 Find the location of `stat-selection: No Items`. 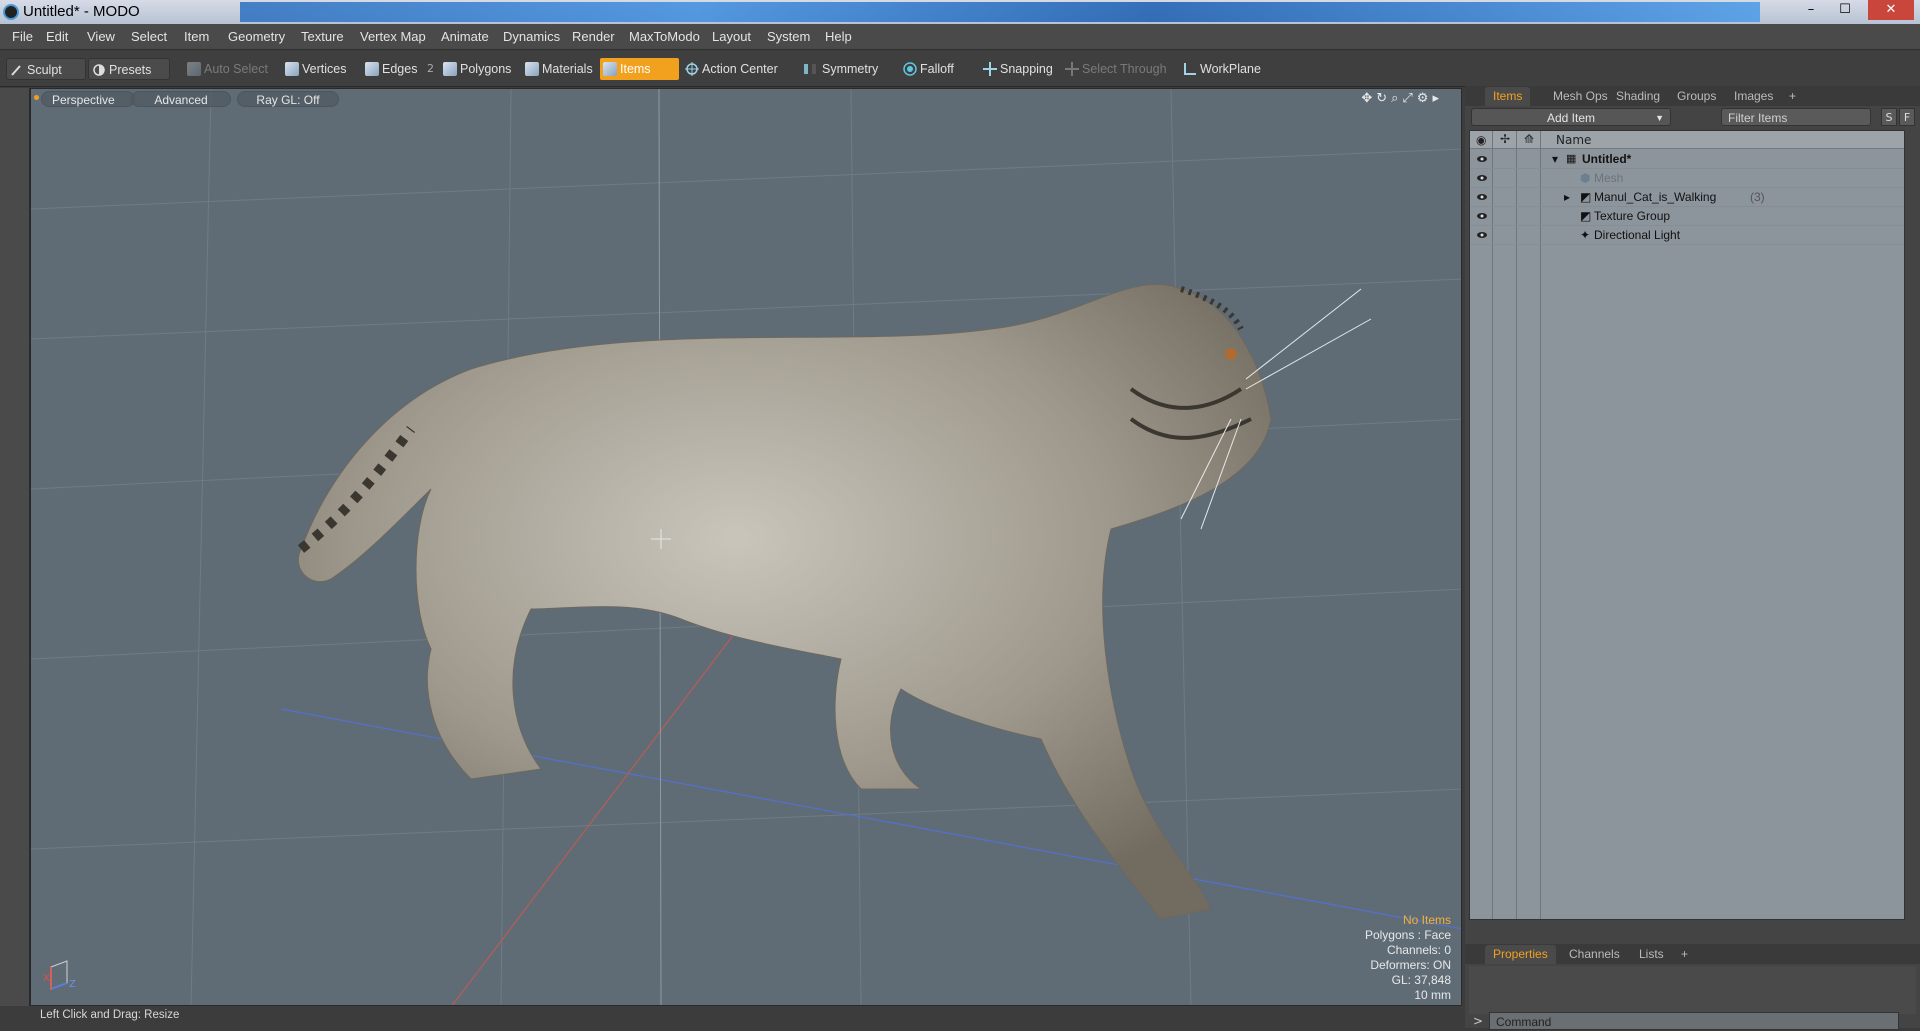

stat-selection: No Items is located at coordinates (1426, 920).